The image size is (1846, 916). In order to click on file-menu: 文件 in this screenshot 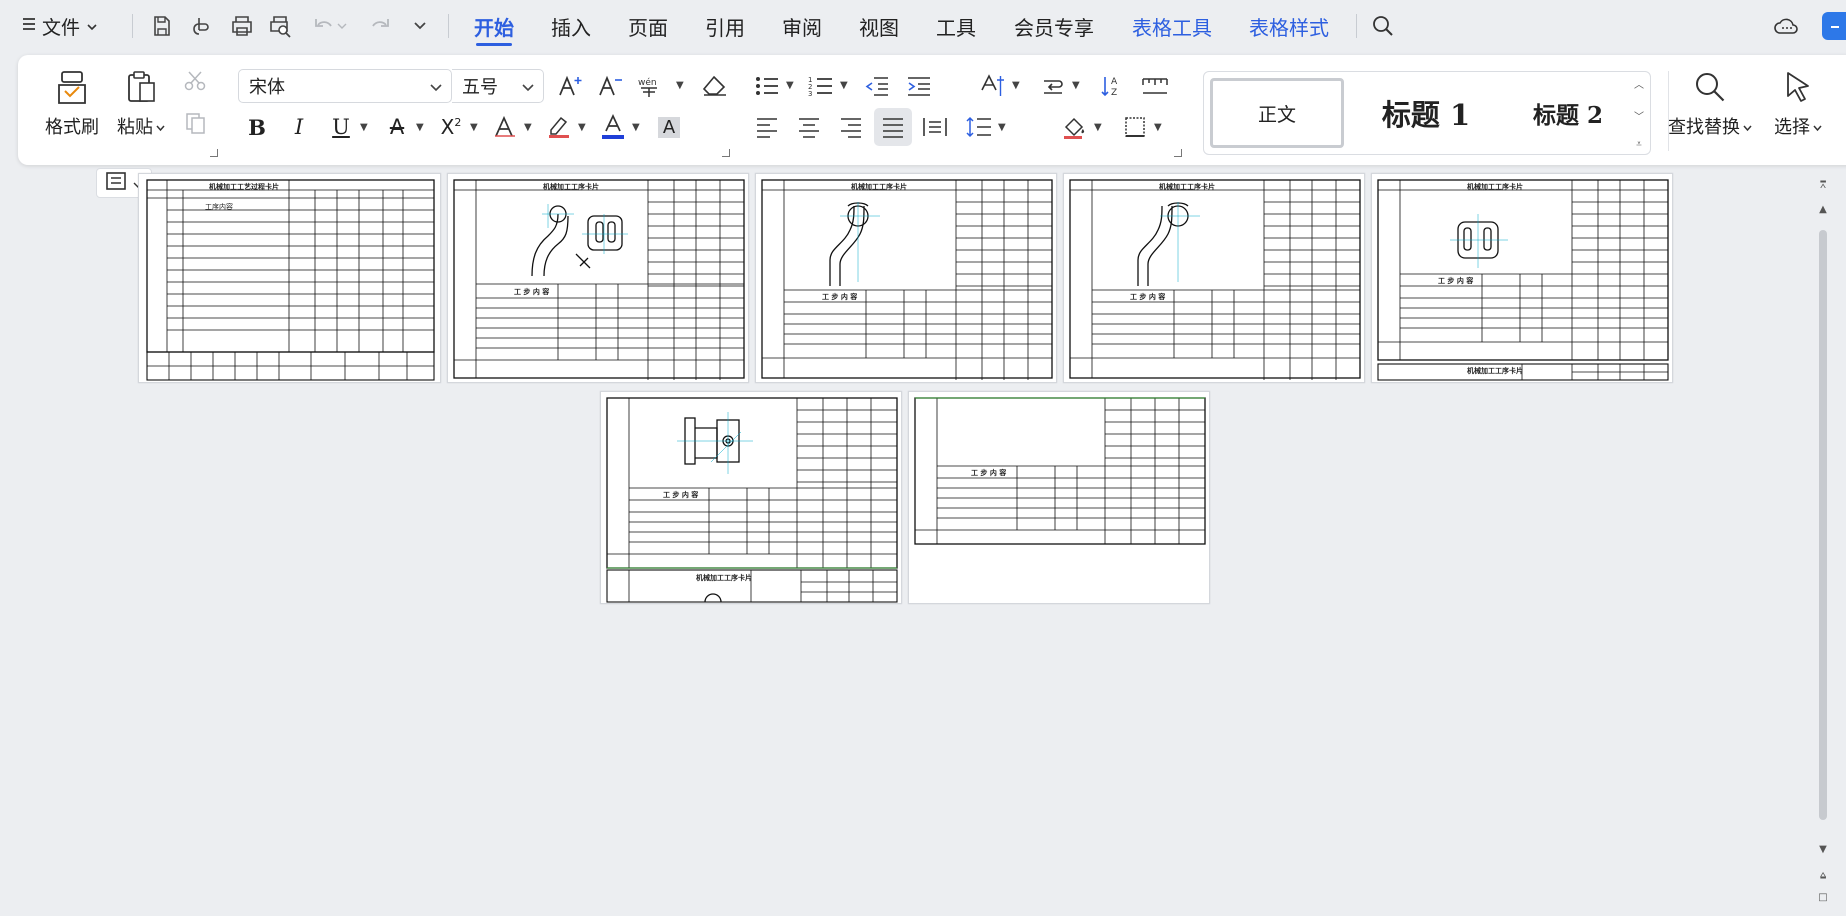, I will do `click(60, 26)`.